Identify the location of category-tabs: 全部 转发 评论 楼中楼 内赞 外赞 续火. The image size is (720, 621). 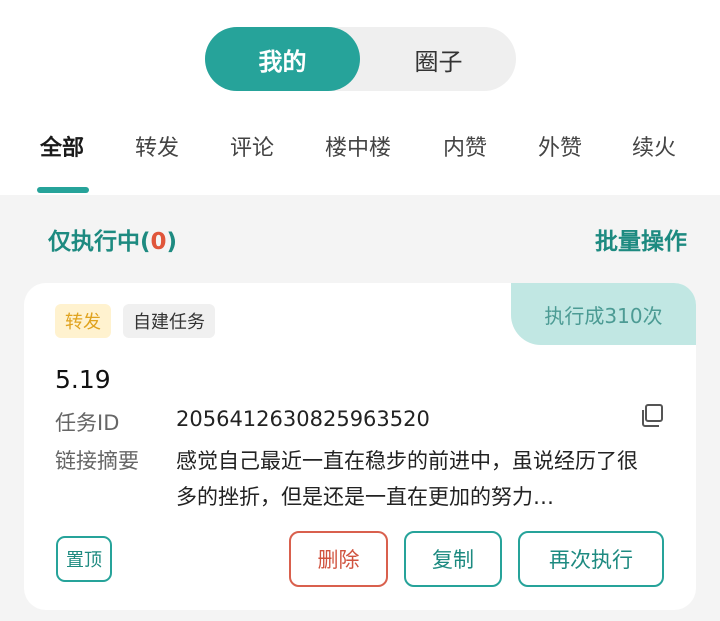
(360, 145).